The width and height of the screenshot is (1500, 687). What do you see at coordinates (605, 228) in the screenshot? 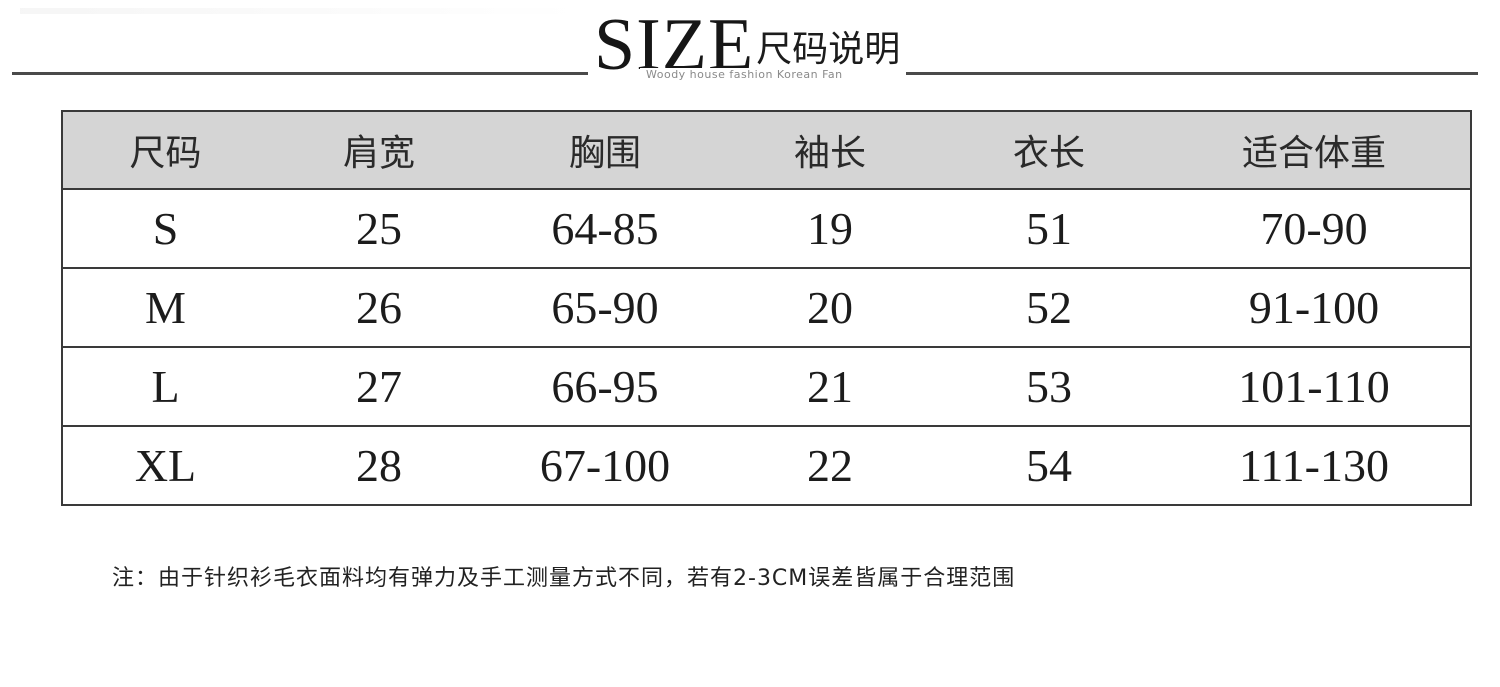
I see `cell-bust: 64-85` at bounding box center [605, 228].